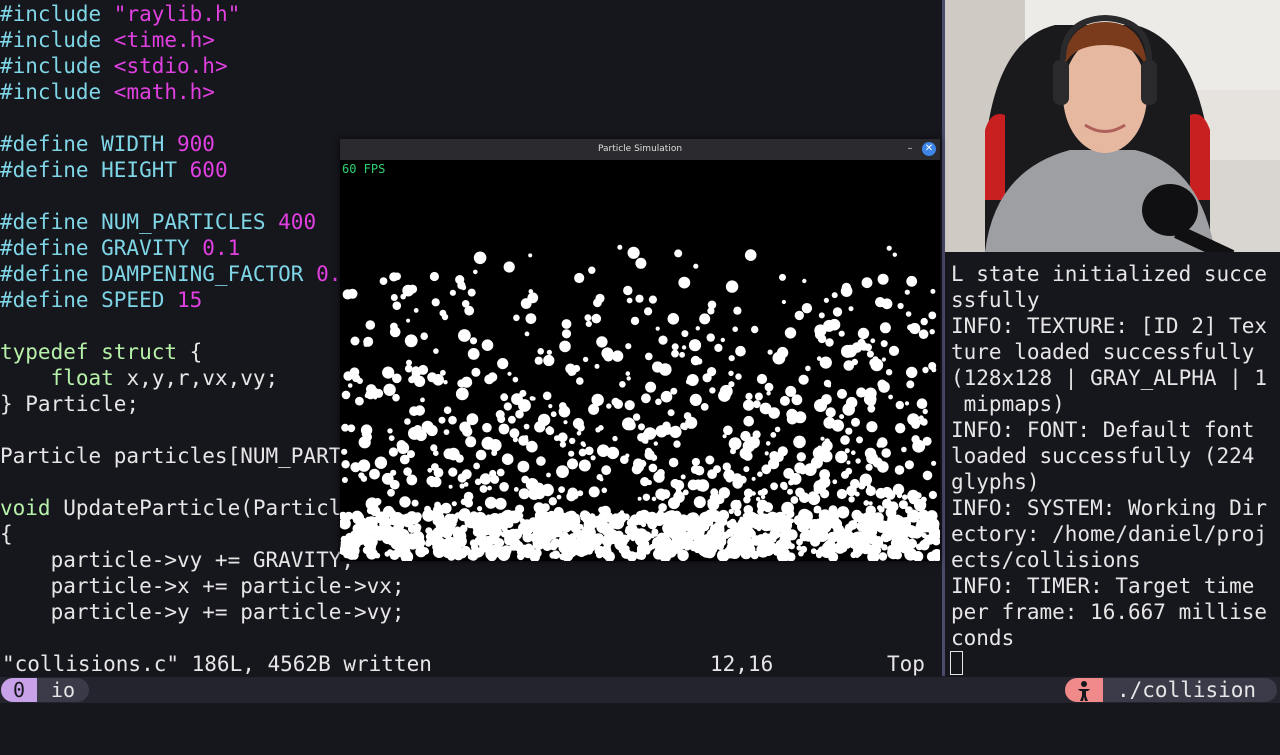 The image size is (1280, 755). I want to click on window-titlebar: Particle Simulation – ✕, so click(640, 149).